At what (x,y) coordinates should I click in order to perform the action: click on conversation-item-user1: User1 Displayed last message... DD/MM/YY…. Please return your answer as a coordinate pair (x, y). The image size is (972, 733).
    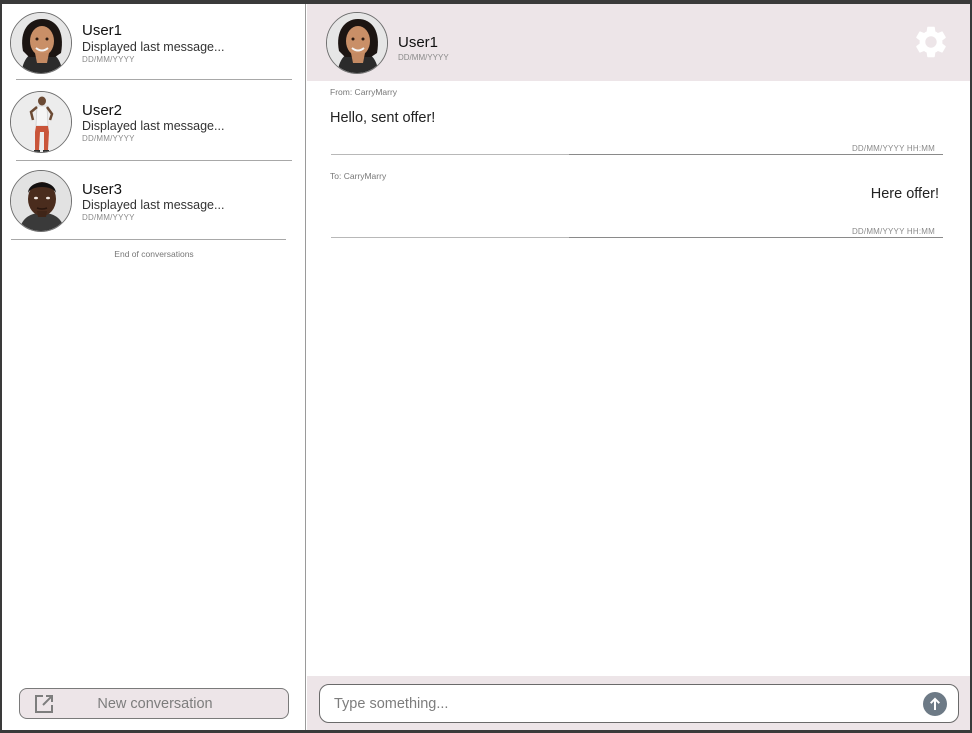
    Looking at the image, I should click on (154, 44).